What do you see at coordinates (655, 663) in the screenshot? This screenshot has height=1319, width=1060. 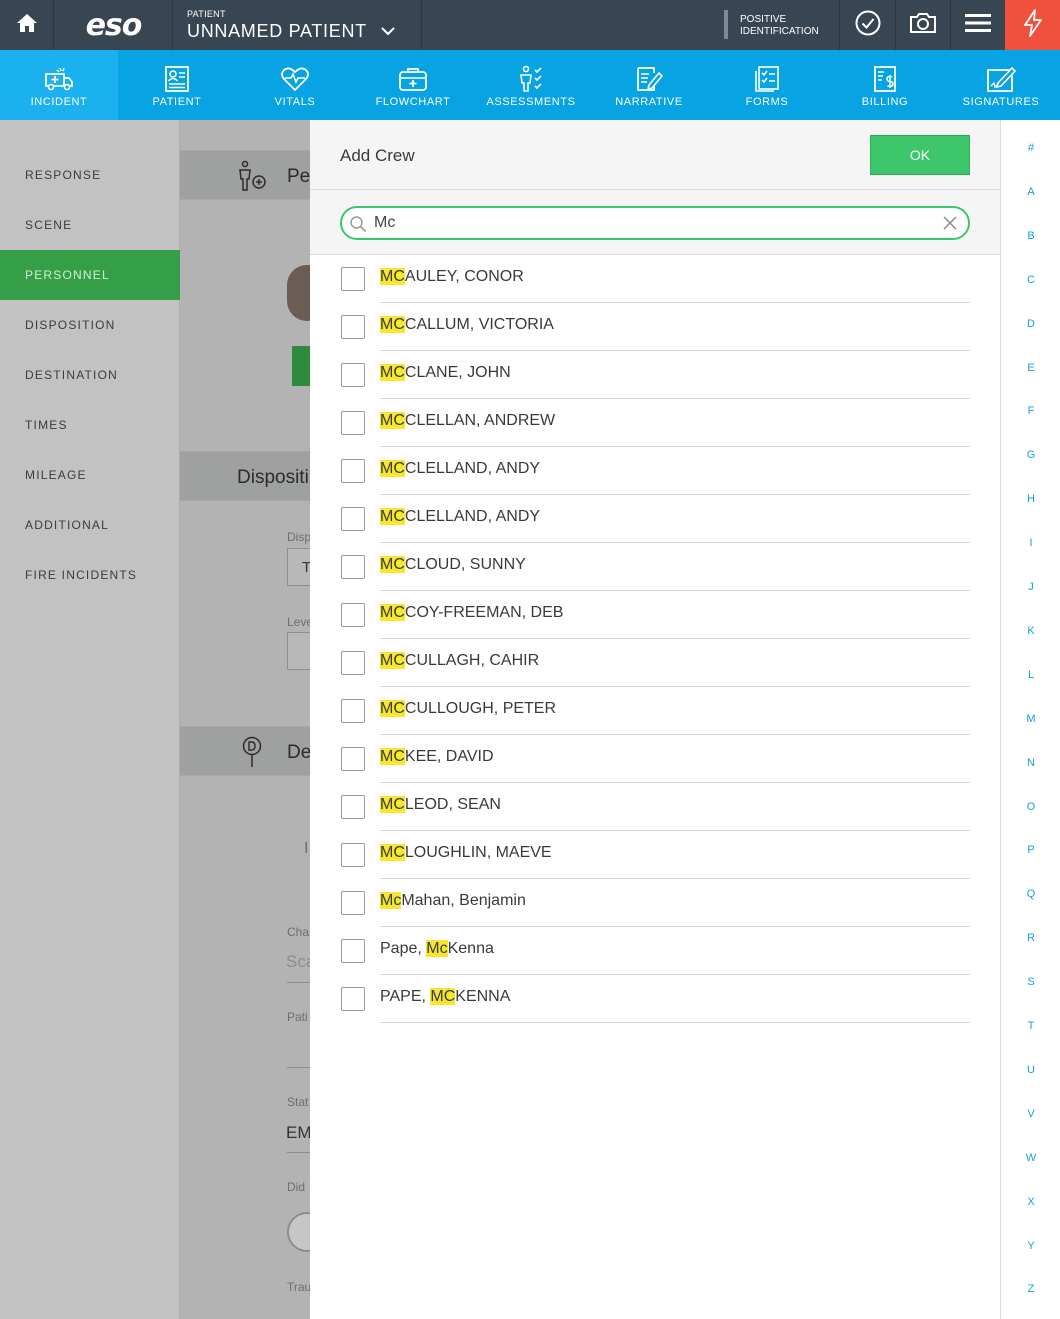 I see `crew-list-item: MCCULLAGH, CAHIR` at bounding box center [655, 663].